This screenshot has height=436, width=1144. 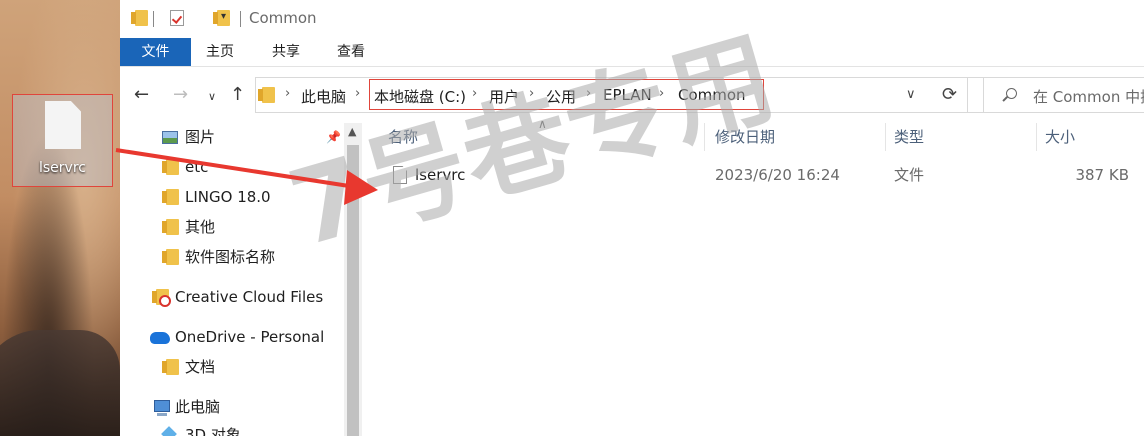 What do you see at coordinates (162, 408) in the screenshot?
I see `computer-icon` at bounding box center [162, 408].